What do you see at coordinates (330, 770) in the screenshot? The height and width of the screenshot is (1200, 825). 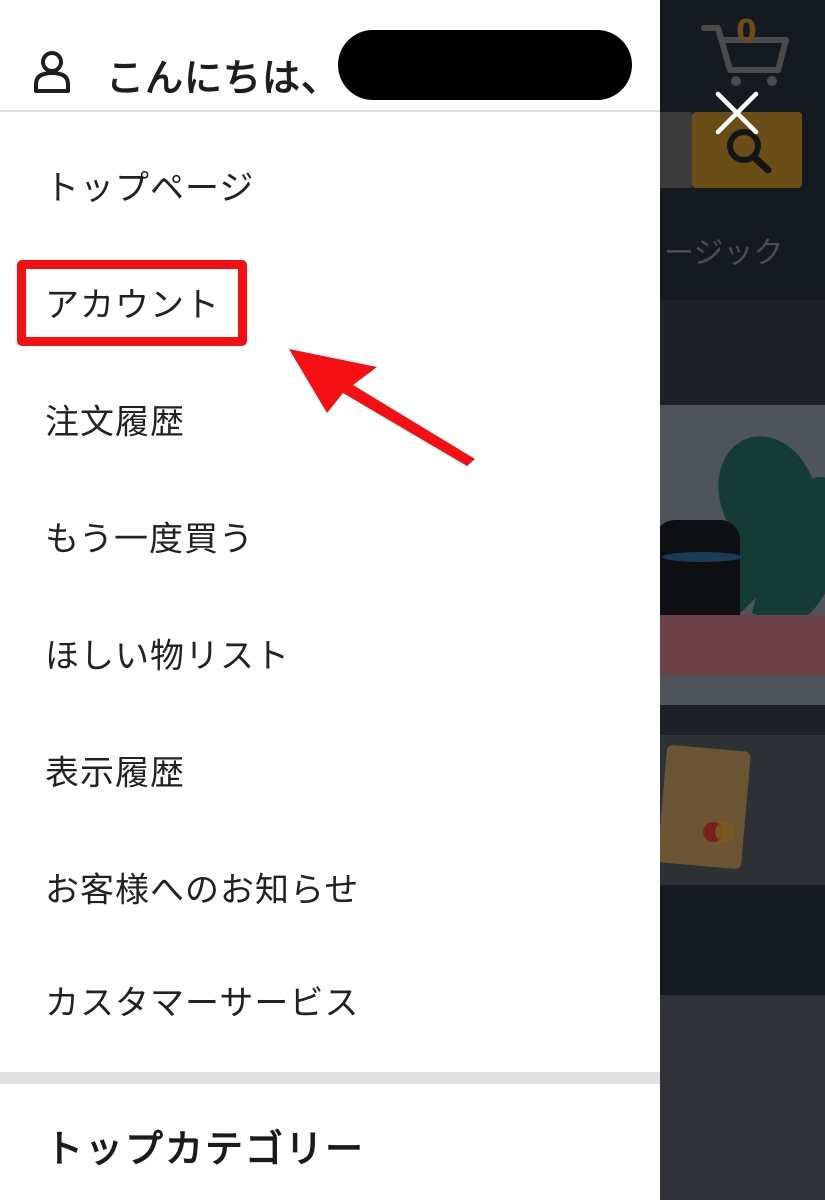 I see `menu-item-browsing-history: 表示履歴` at bounding box center [330, 770].